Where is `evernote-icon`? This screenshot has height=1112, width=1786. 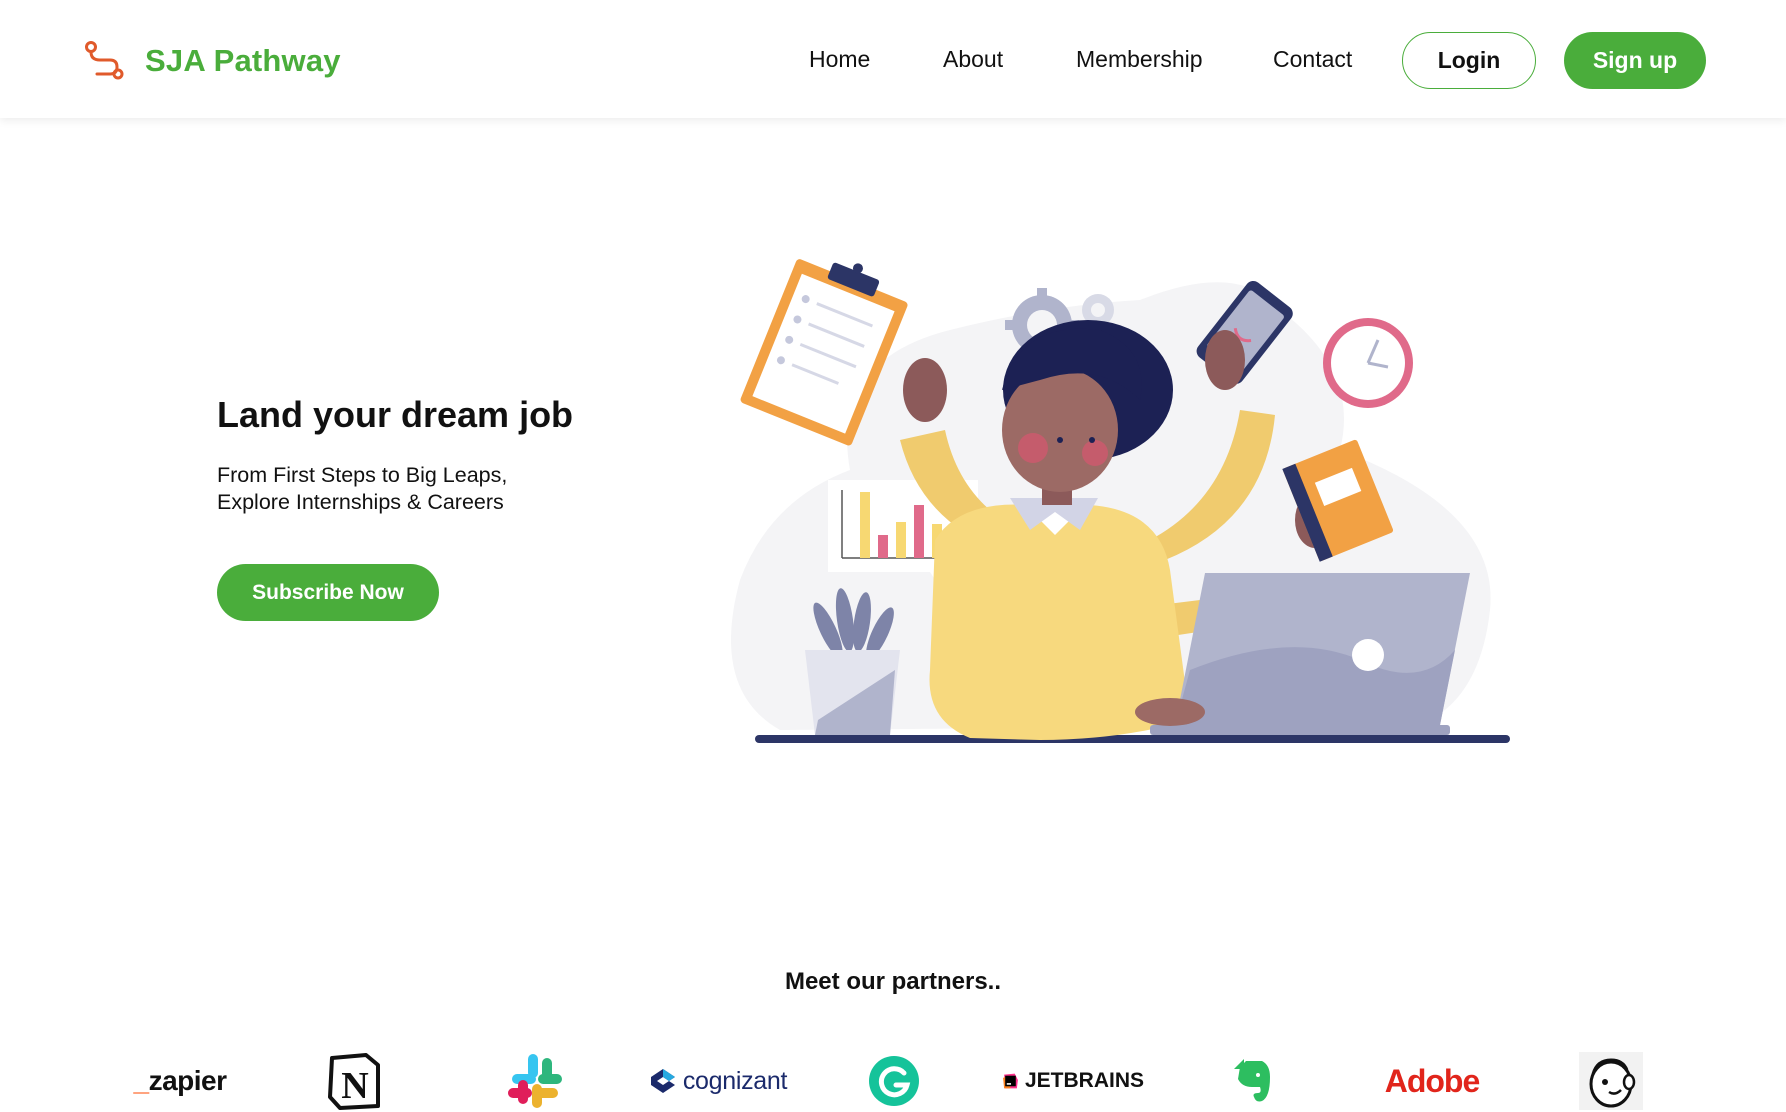 evernote-icon is located at coordinates (1252, 1080).